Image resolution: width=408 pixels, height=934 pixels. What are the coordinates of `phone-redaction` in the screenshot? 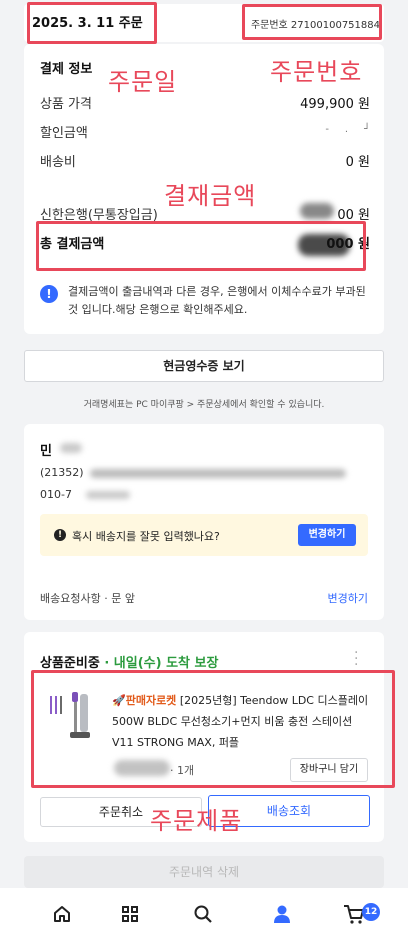 It's located at (108, 495).